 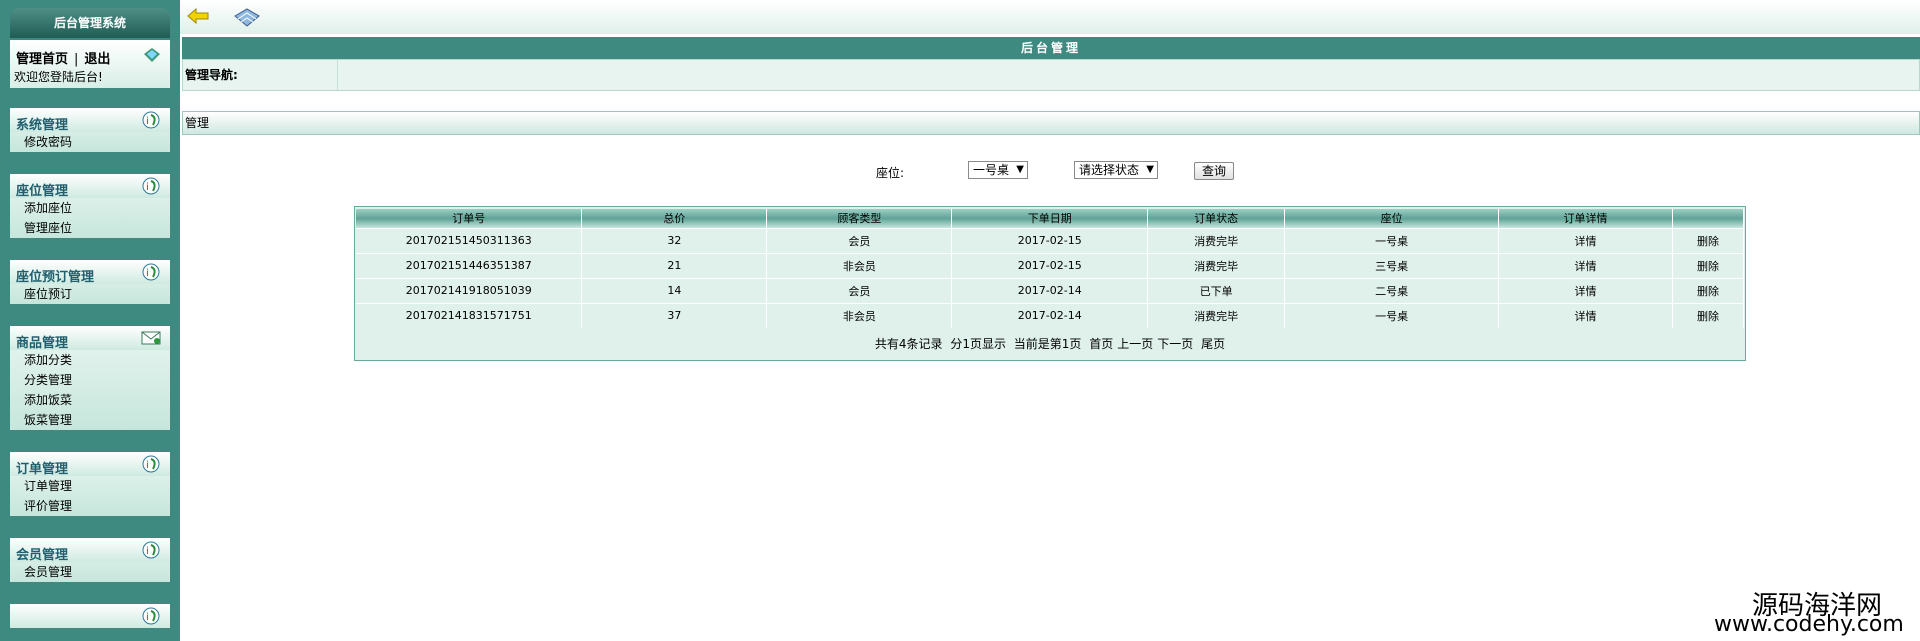 What do you see at coordinates (1216, 218) in the screenshot?
I see `col-order-status: 订单状态` at bounding box center [1216, 218].